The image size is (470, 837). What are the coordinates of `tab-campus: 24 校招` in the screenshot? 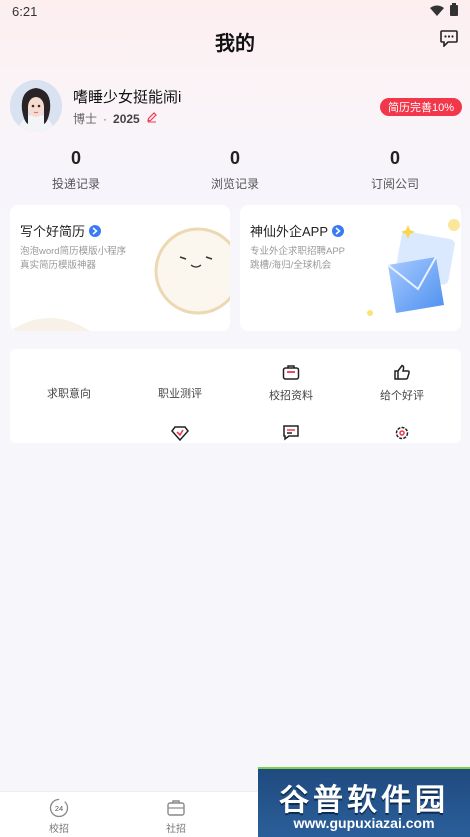 It's located at (59, 816).